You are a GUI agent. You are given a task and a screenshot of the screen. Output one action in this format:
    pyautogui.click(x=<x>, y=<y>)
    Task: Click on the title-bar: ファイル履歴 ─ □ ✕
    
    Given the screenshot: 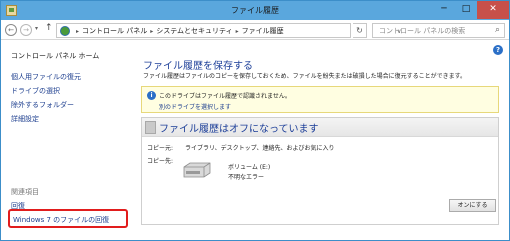 What is the action you would take?
    pyautogui.click(x=255, y=10)
    